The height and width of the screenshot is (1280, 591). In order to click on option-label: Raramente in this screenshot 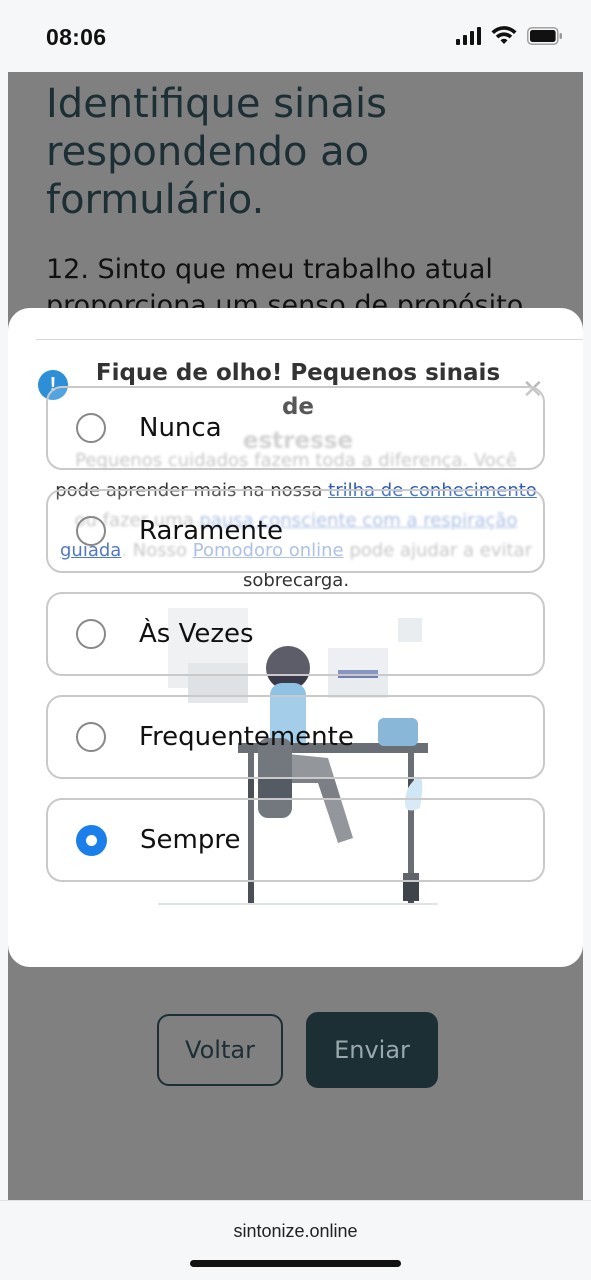, I will do `click(211, 531)`.